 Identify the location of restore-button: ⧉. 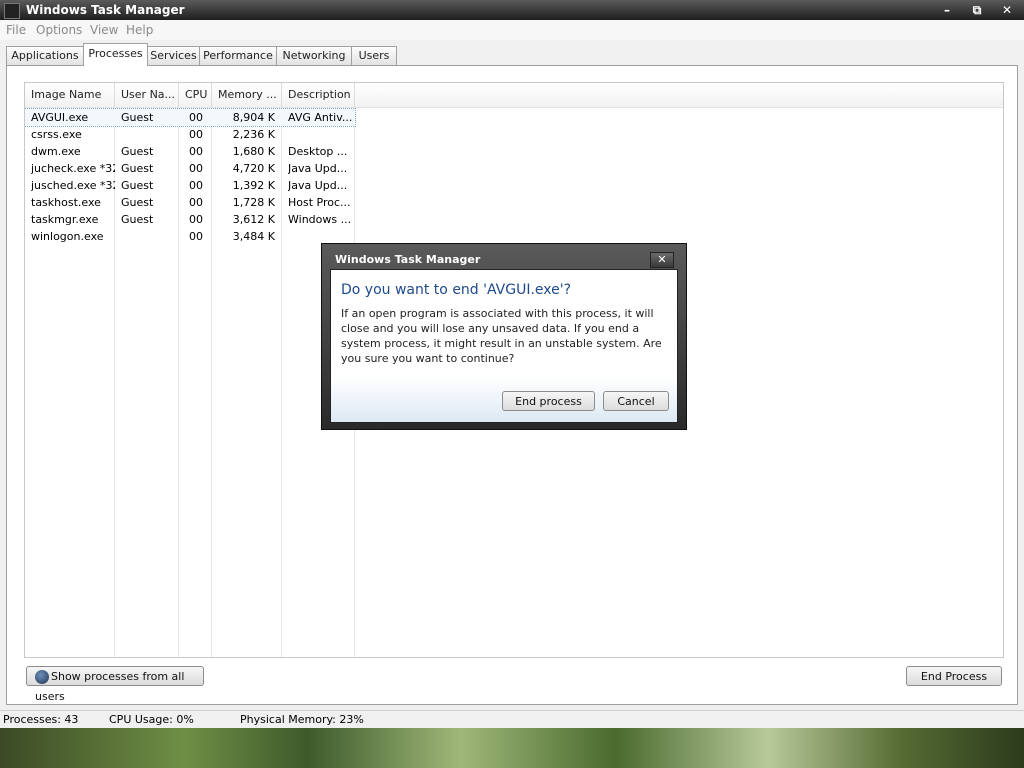
(977, 10).